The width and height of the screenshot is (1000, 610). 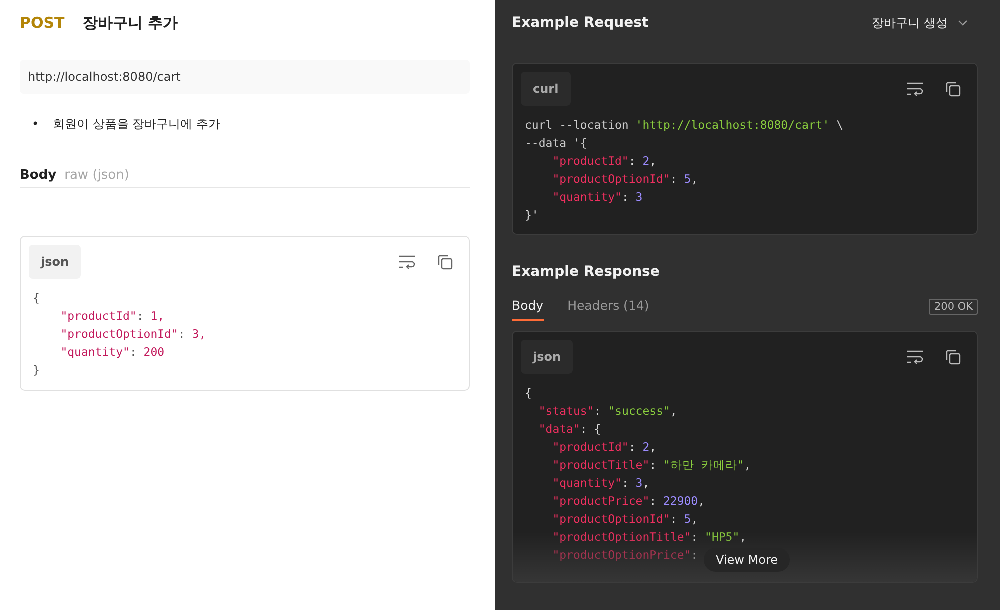 I want to click on section-title: Example Request, so click(x=580, y=23).